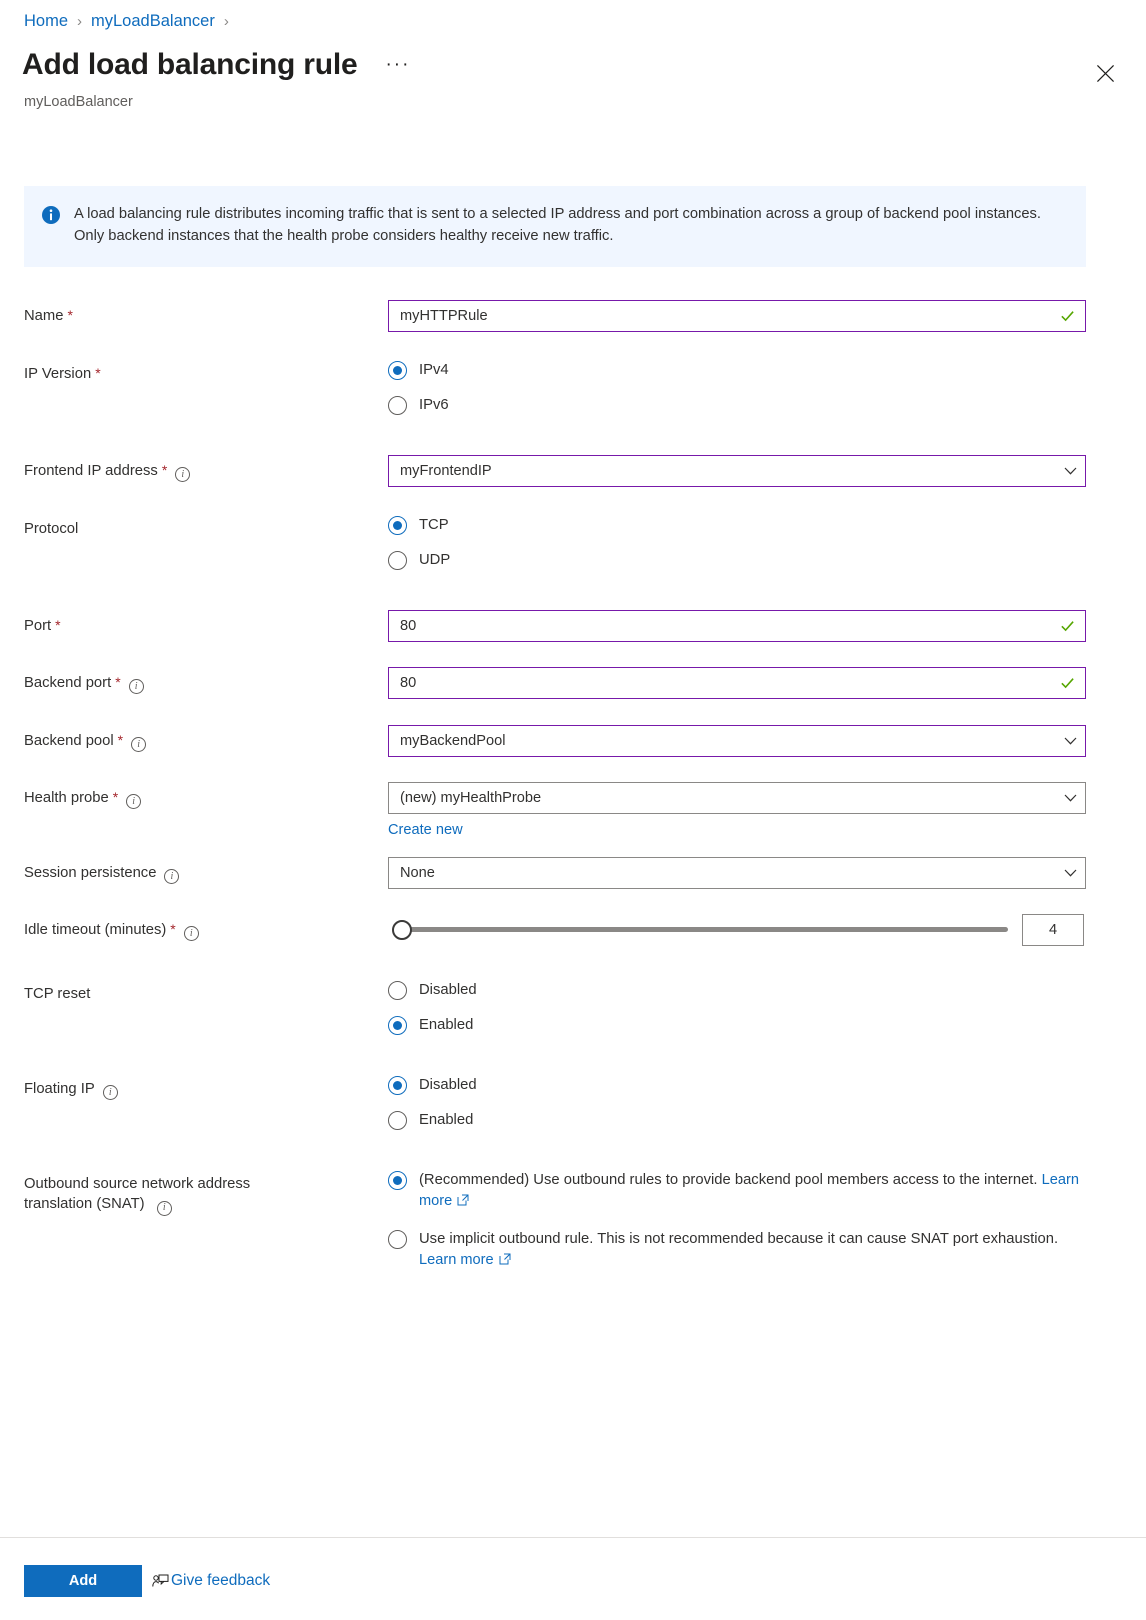  What do you see at coordinates (749, 1120) in the screenshot?
I see `radio-floating-ip-enabled: Enabled` at bounding box center [749, 1120].